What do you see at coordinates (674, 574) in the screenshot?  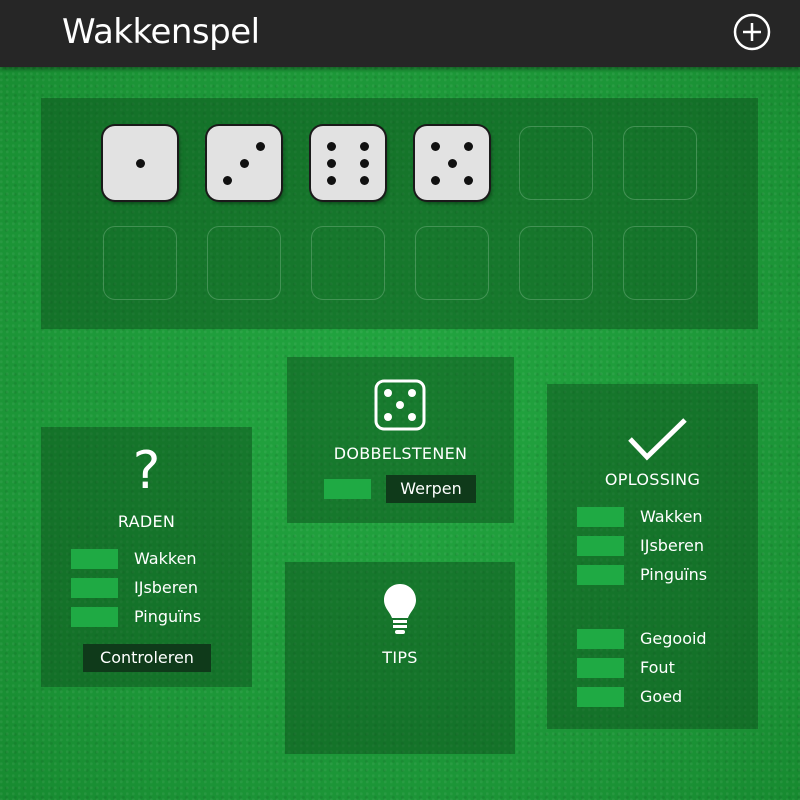 I see `solution-pinguins-label: Pinguïns` at bounding box center [674, 574].